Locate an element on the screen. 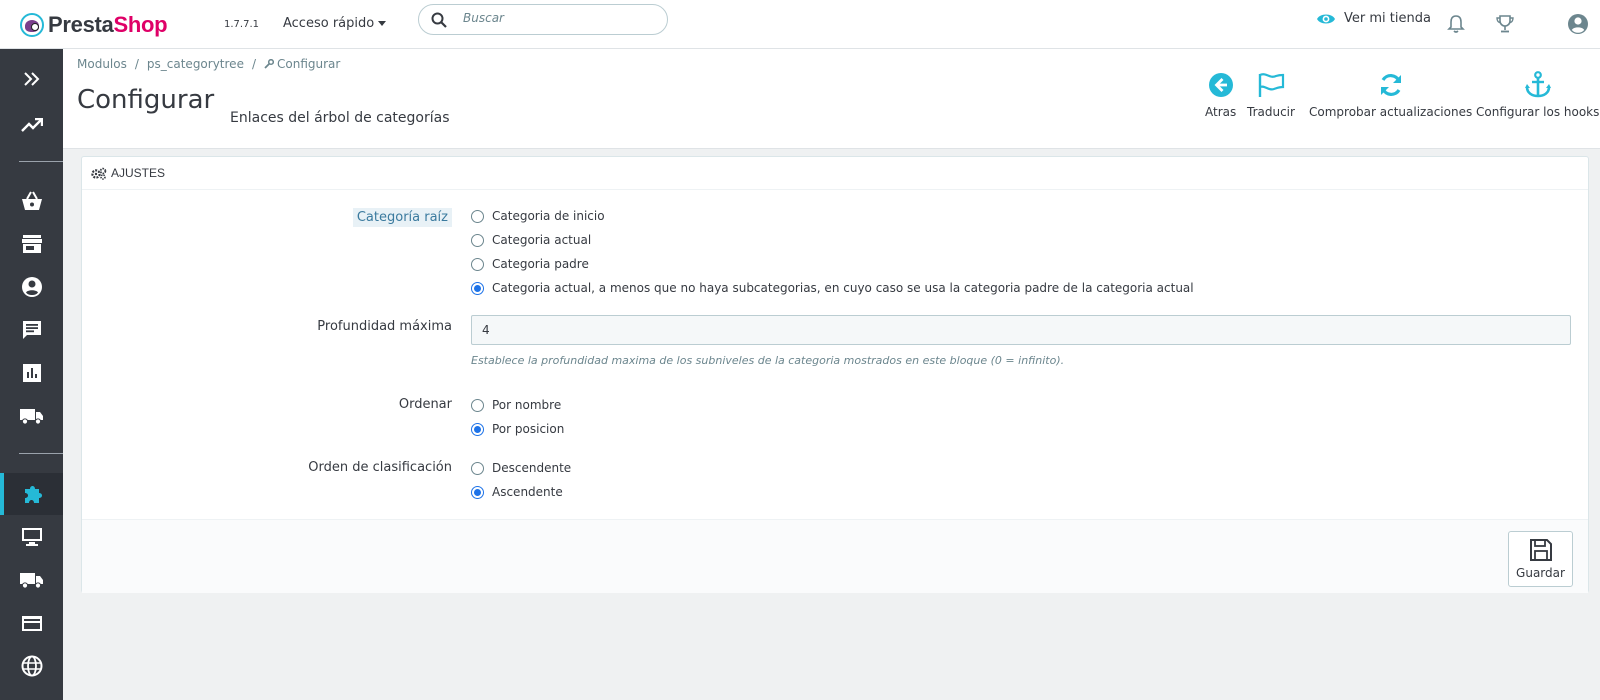 Image resolution: width=1600 pixels, height=700 pixels. sidebar-item-catalog is located at coordinates (31, 244).